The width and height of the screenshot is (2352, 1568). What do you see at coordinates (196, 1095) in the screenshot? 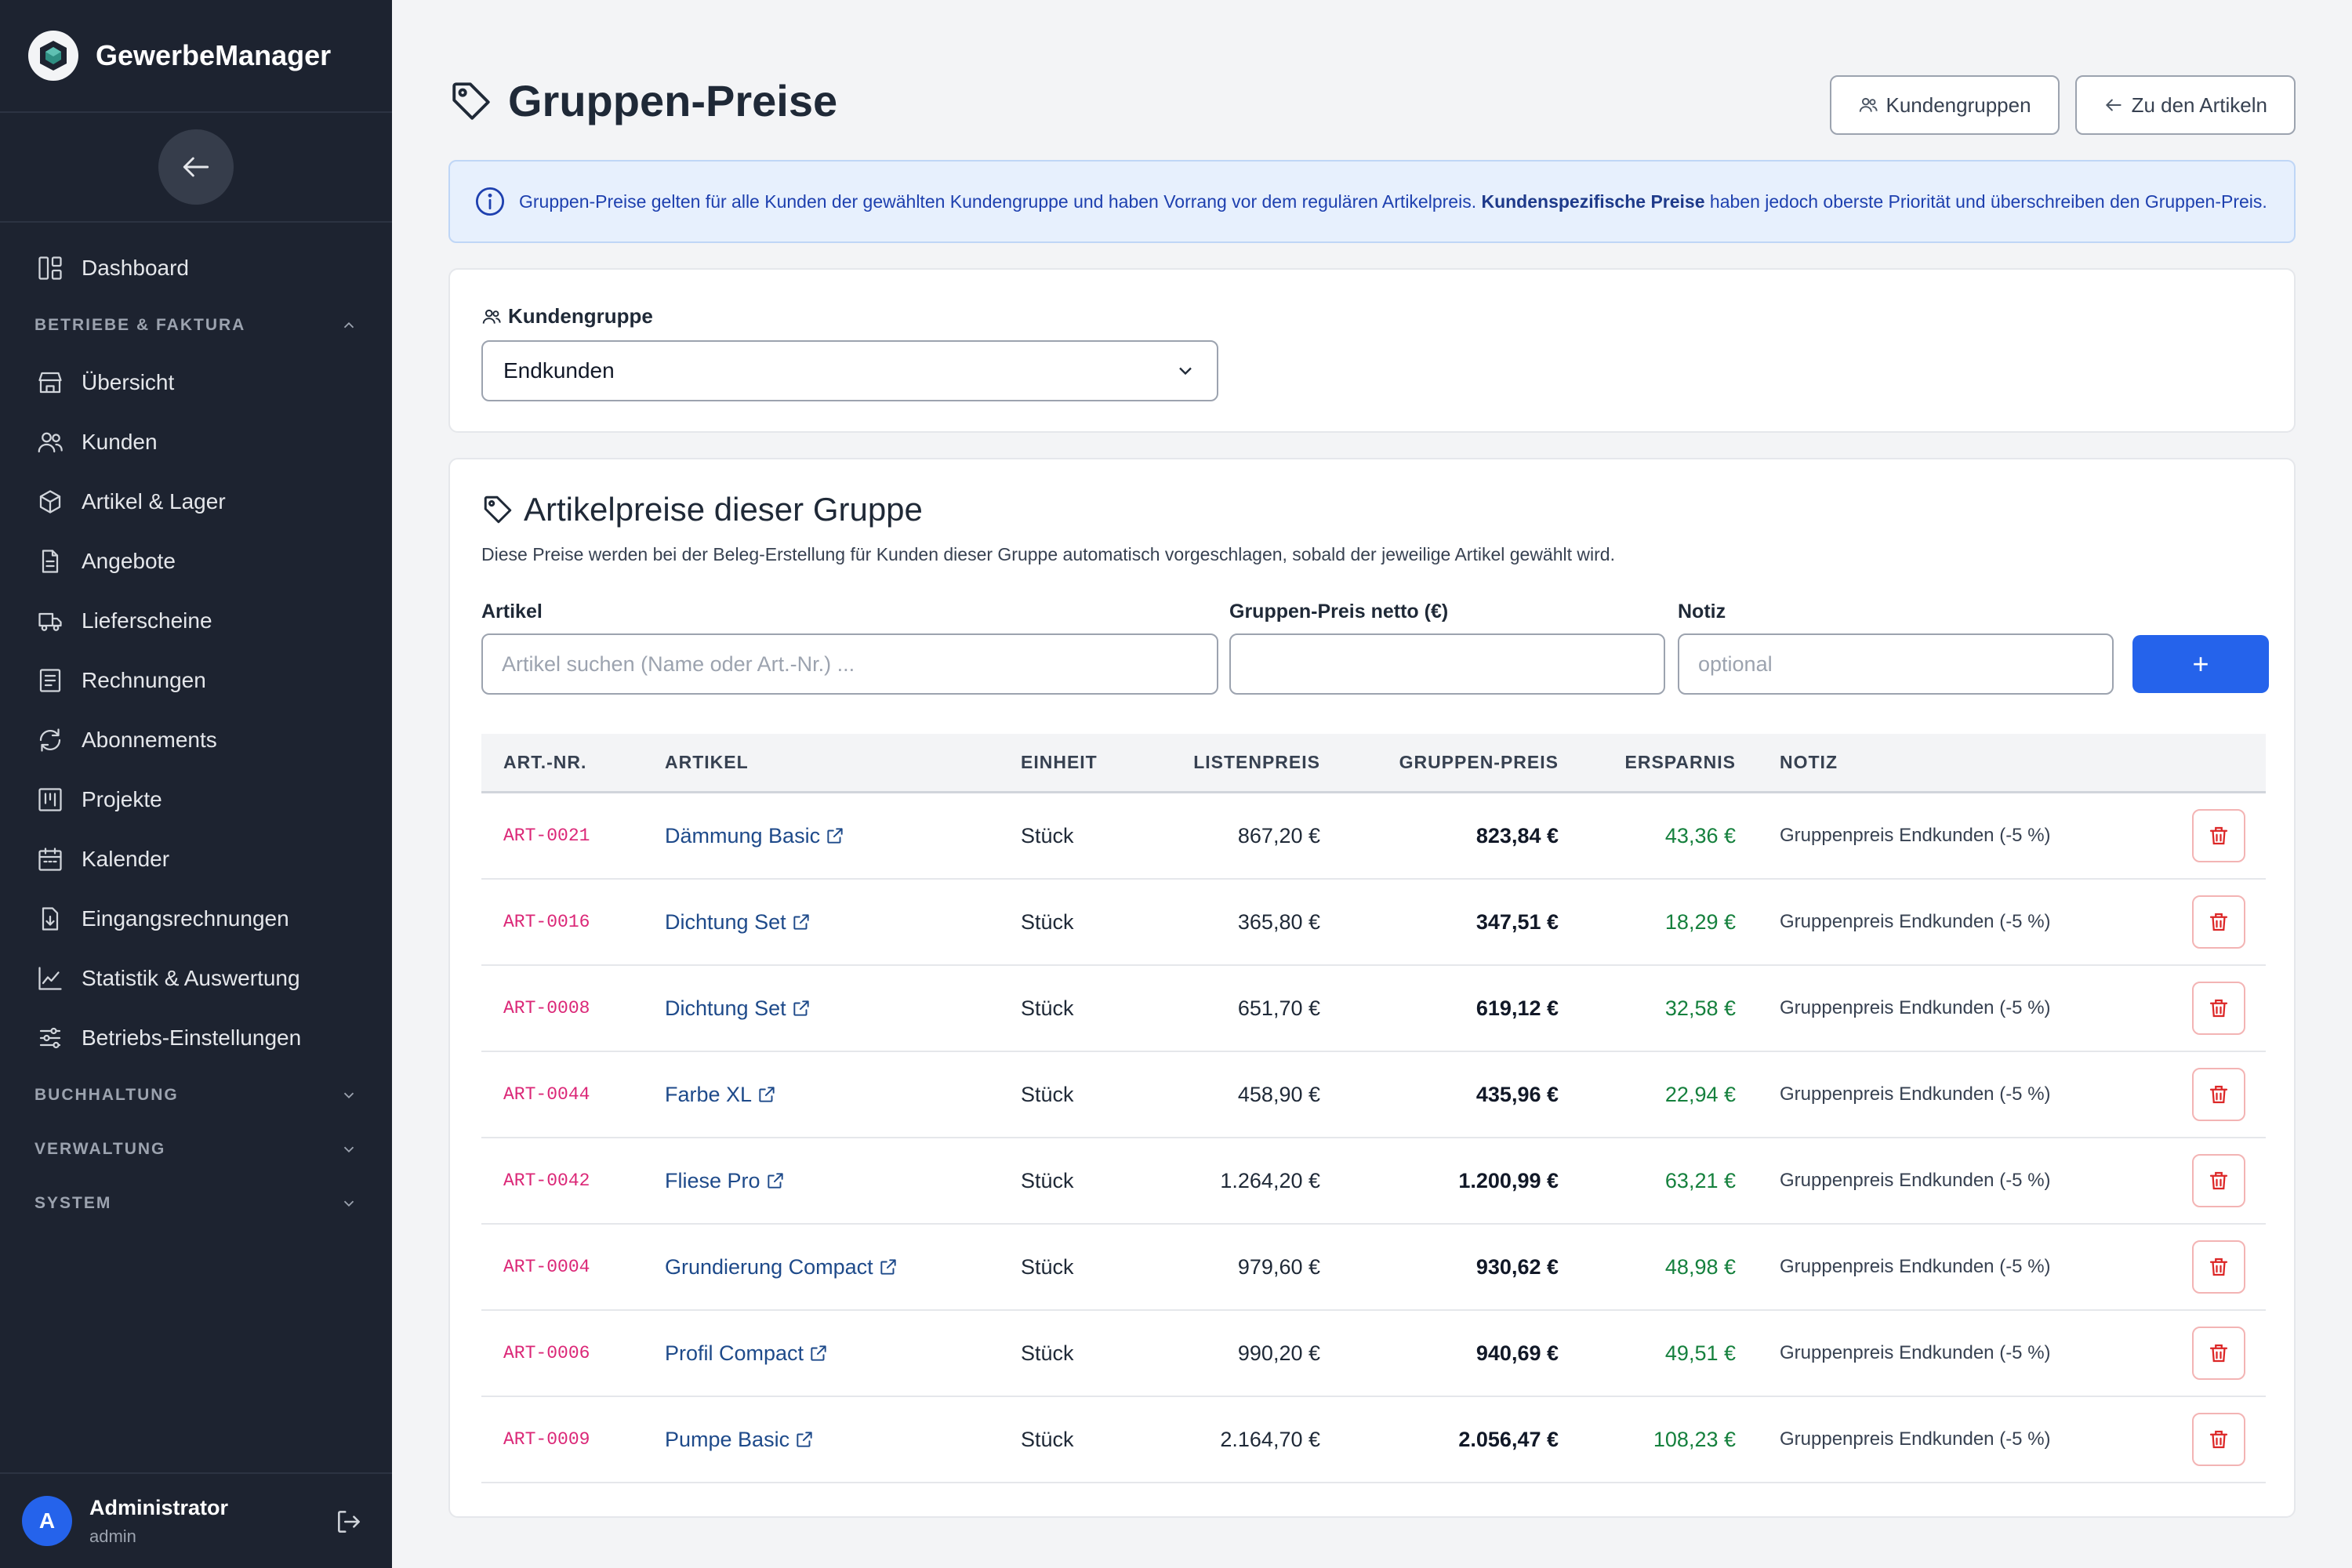
I see `section-buchhaltung: BUCHHALTUNG` at bounding box center [196, 1095].